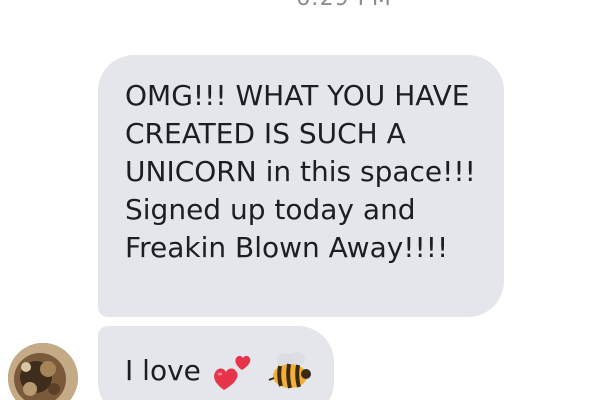  What do you see at coordinates (297, 95) in the screenshot?
I see `message-line: OMG!!! WHAT YOU HAVE` at bounding box center [297, 95].